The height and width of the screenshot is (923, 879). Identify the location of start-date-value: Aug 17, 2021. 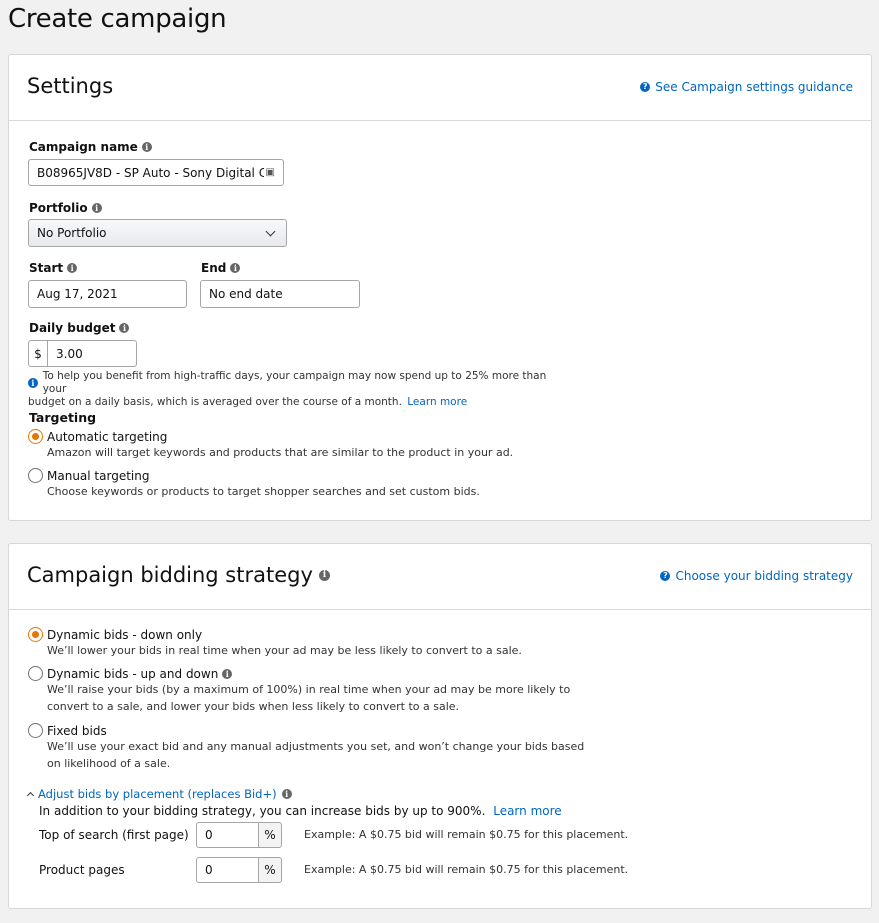
(77, 294).